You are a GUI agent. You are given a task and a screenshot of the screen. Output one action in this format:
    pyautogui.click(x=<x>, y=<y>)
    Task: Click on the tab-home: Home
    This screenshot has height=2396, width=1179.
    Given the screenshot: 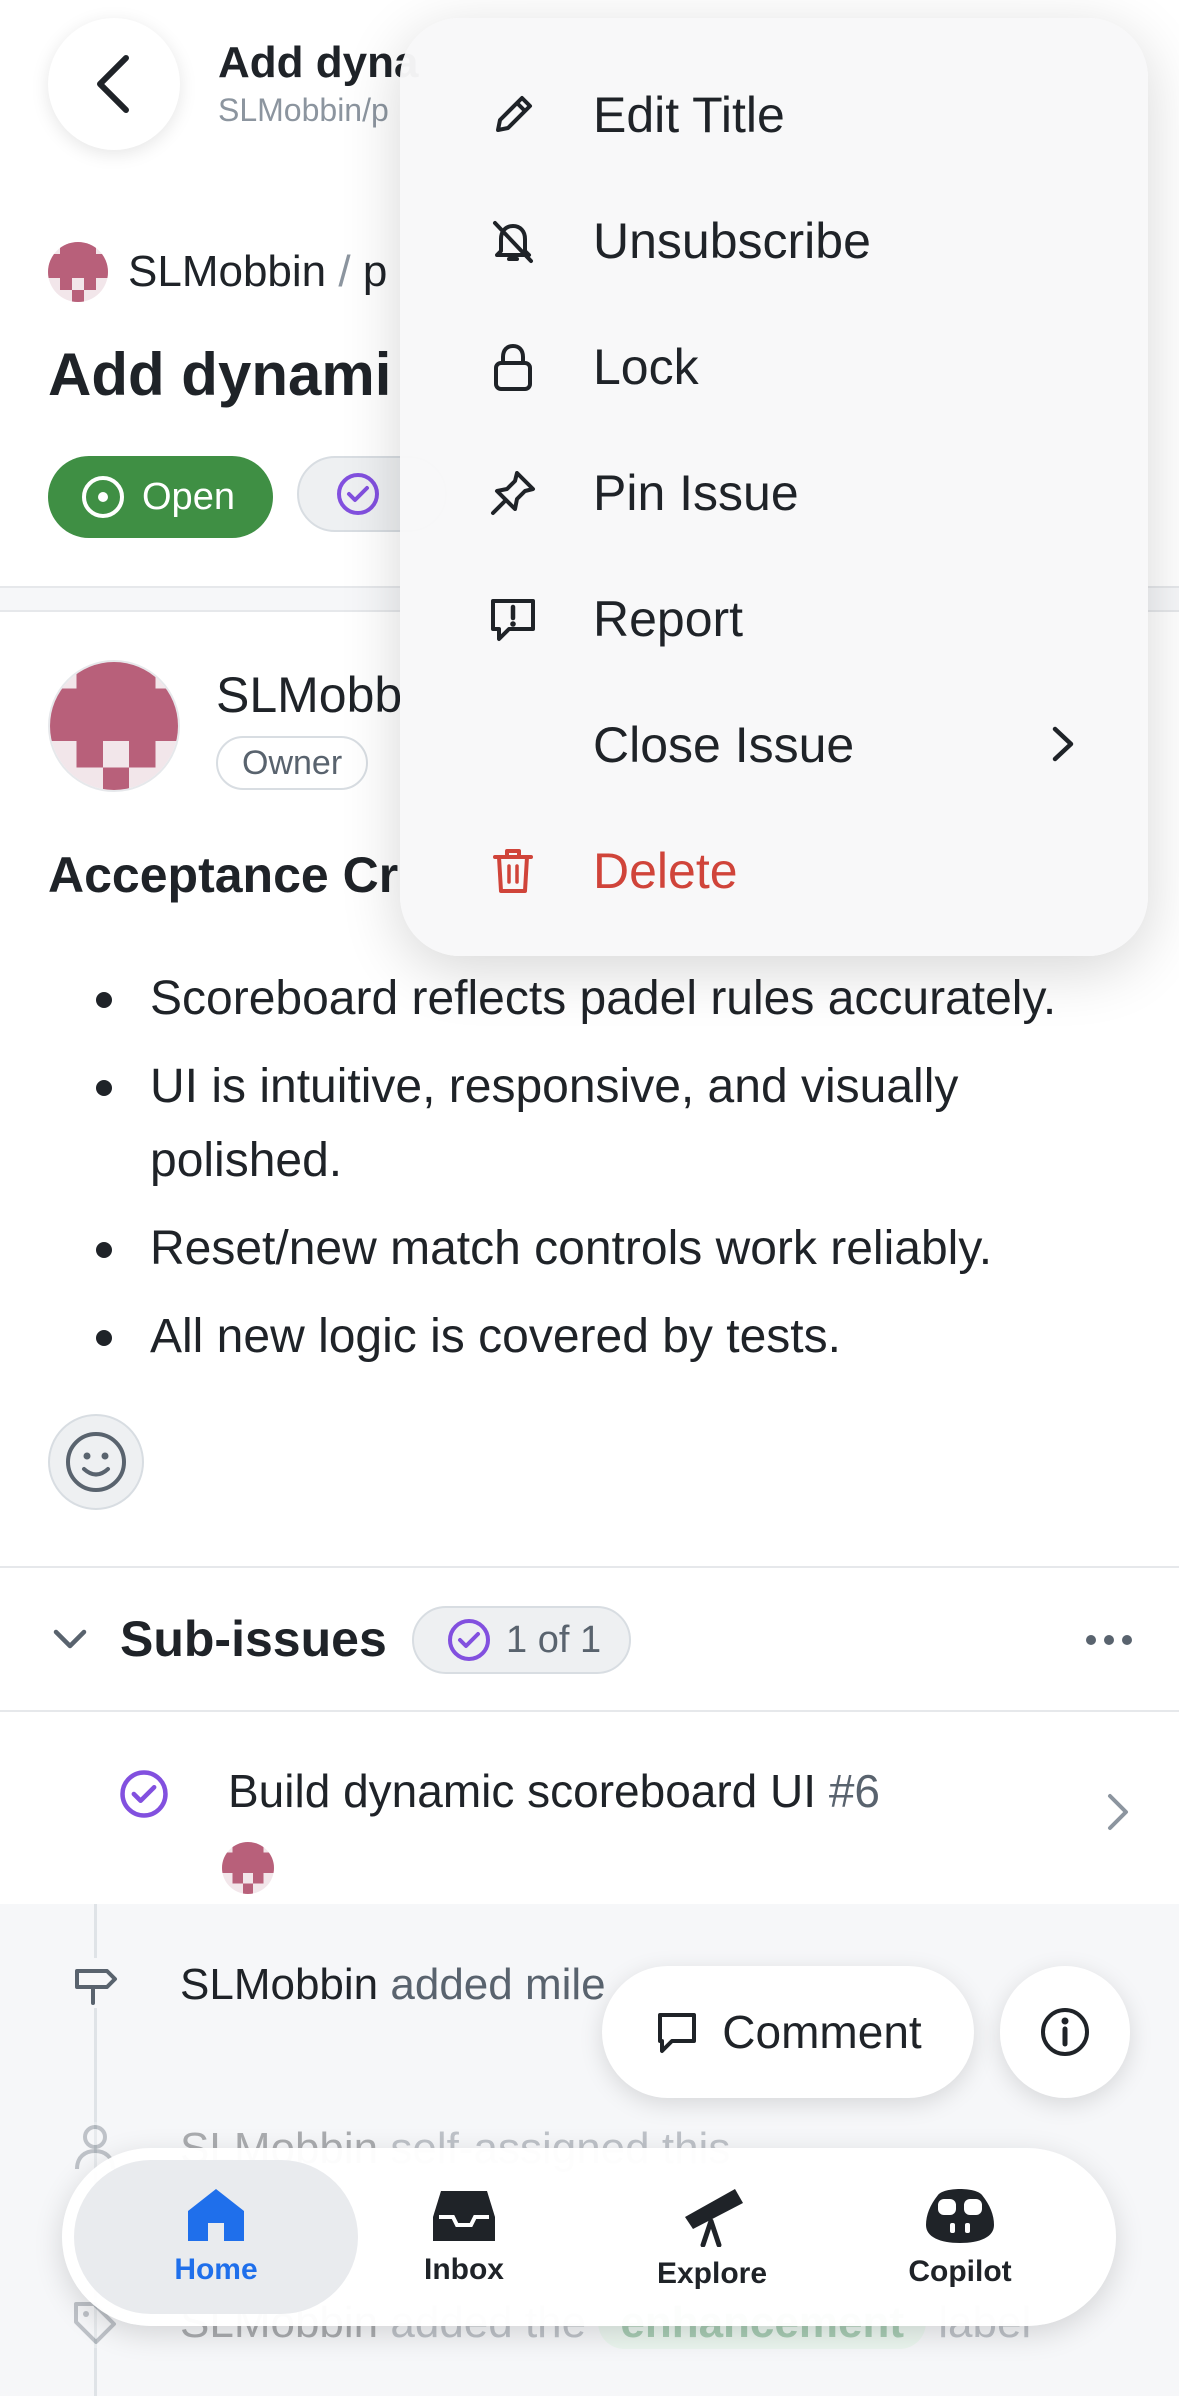 What is the action you would take?
    pyautogui.click(x=216, y=2237)
    